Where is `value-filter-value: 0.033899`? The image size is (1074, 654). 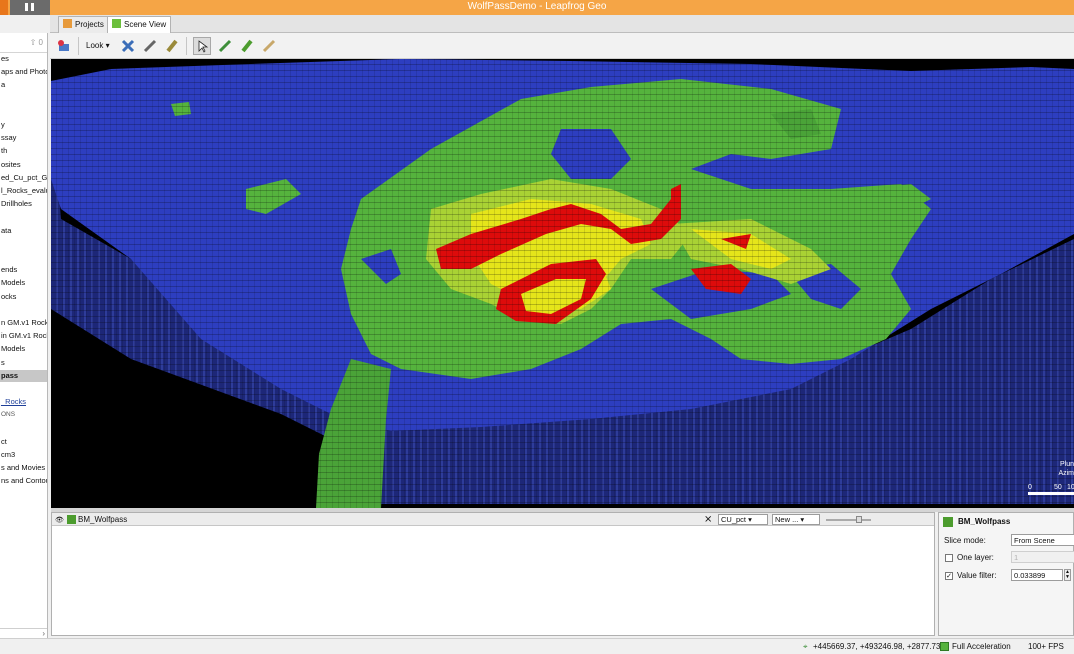 value-filter-value: 0.033899 is located at coordinates (1030, 575).